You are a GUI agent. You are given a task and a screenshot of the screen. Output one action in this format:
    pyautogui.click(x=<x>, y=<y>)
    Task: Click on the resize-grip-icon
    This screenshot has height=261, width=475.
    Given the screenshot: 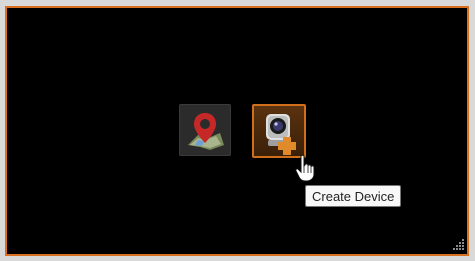 What is the action you would take?
    pyautogui.click(x=459, y=244)
    